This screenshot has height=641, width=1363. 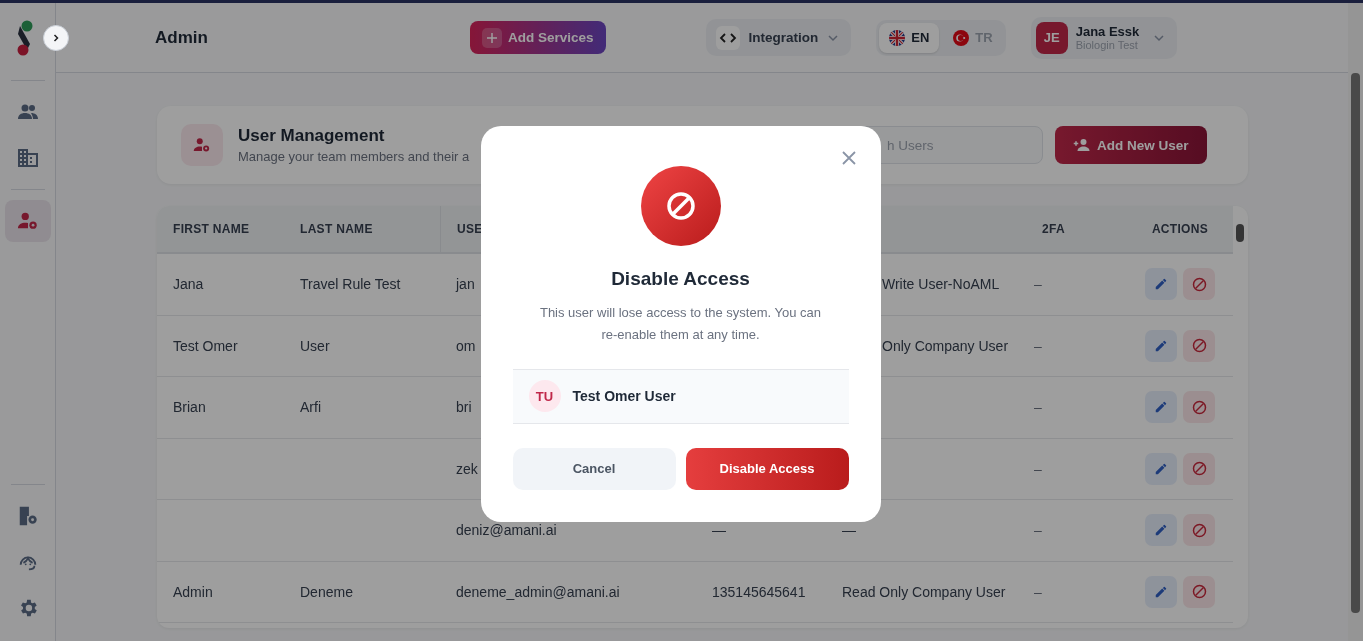 What do you see at coordinates (182, 37) in the screenshot?
I see `page-title: Admin` at bounding box center [182, 37].